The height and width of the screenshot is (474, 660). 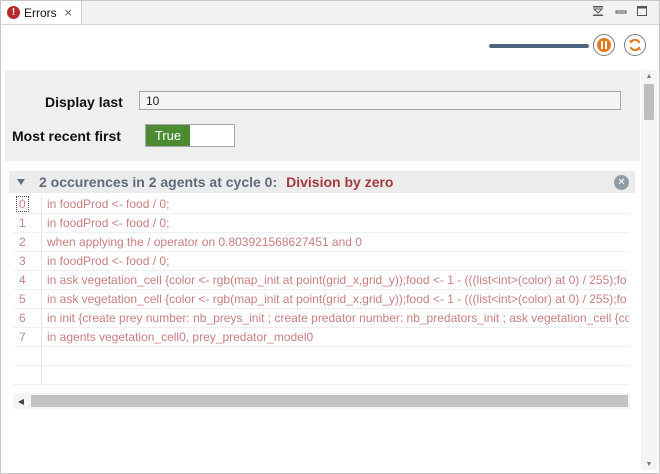 I want to click on trace-row: 1 in foodProd <- food / 0;, so click(x=321, y=223).